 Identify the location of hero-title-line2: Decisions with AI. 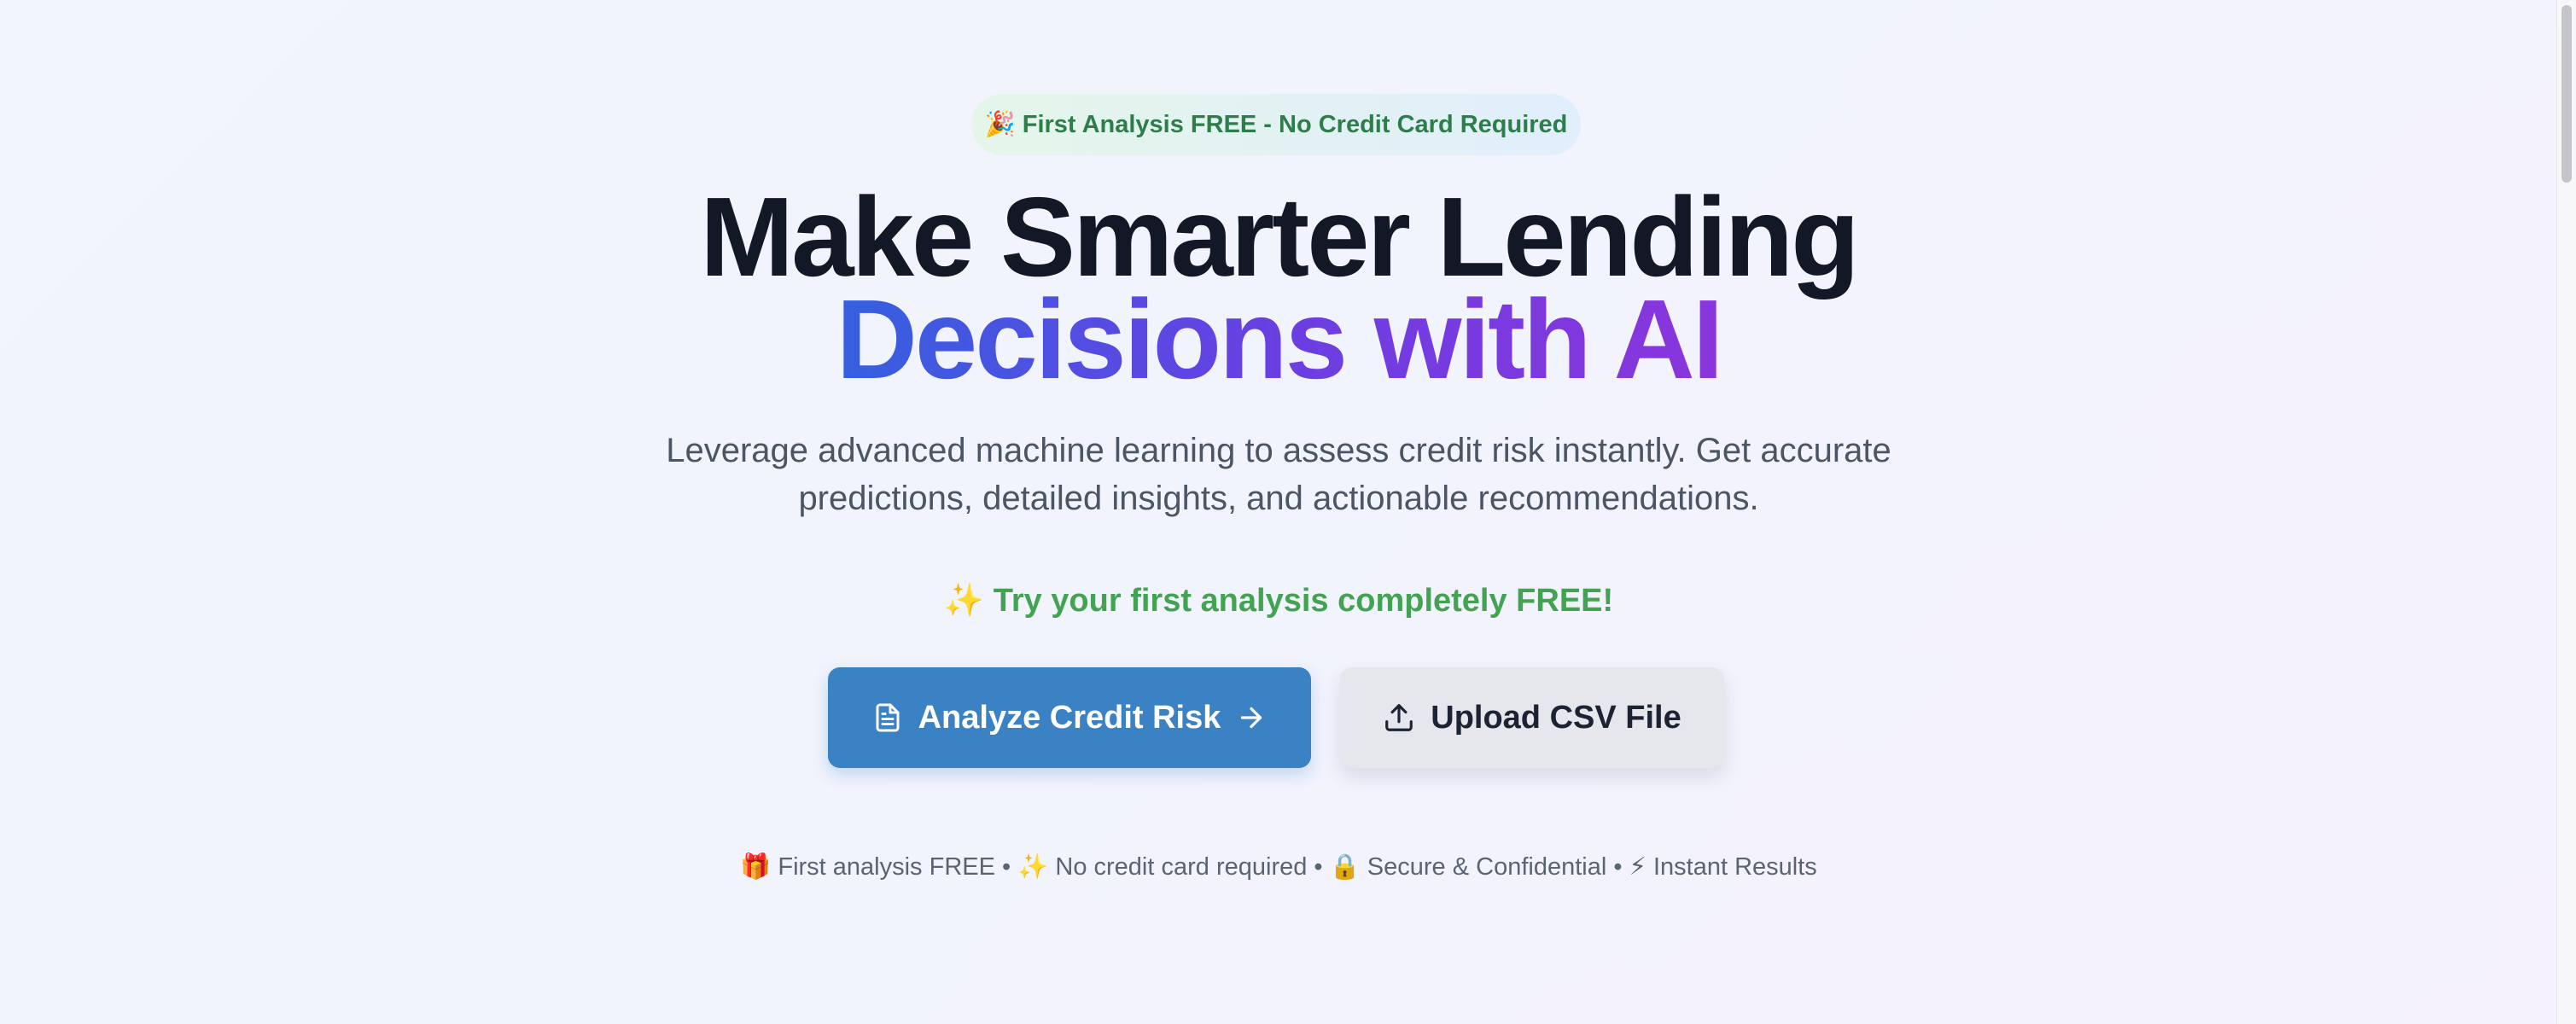
(1278, 339).